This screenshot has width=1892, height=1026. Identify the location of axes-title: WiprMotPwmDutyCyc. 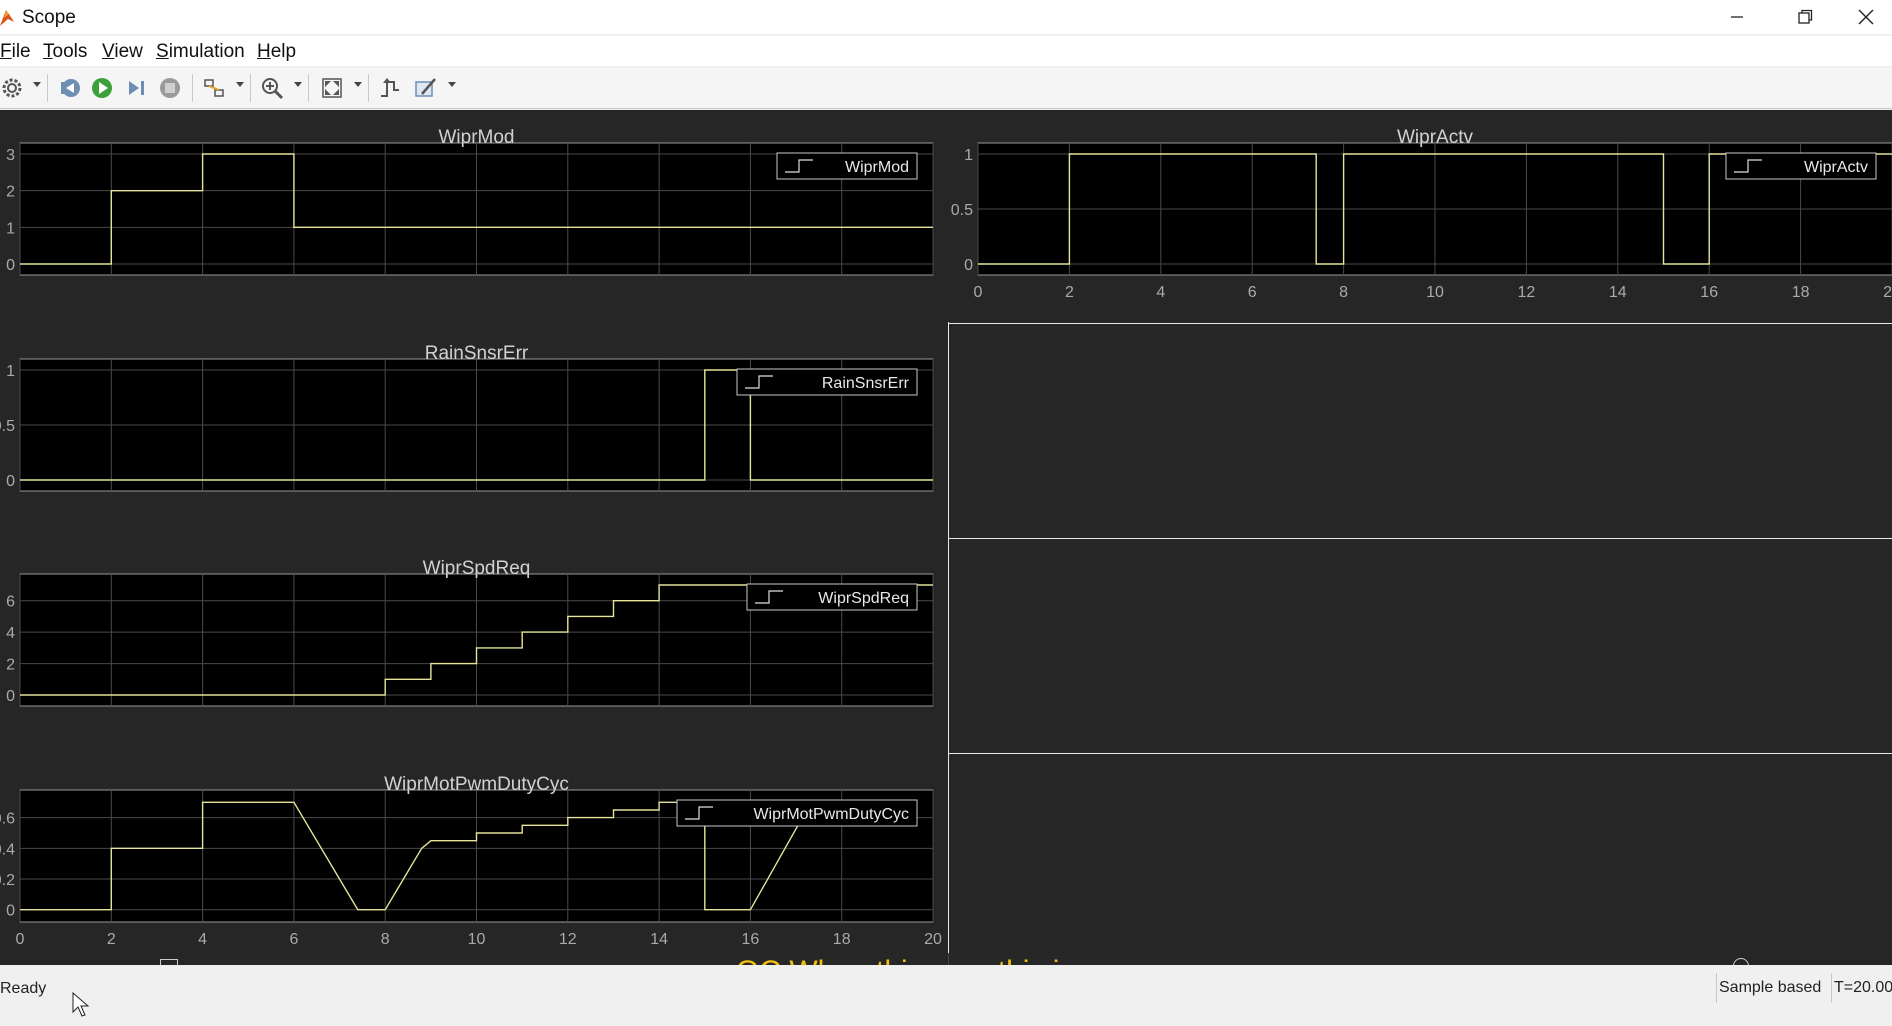
(476, 784).